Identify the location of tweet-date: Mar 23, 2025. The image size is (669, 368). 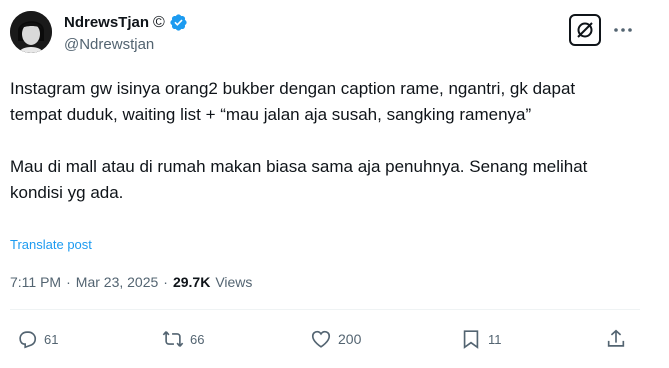
(117, 282).